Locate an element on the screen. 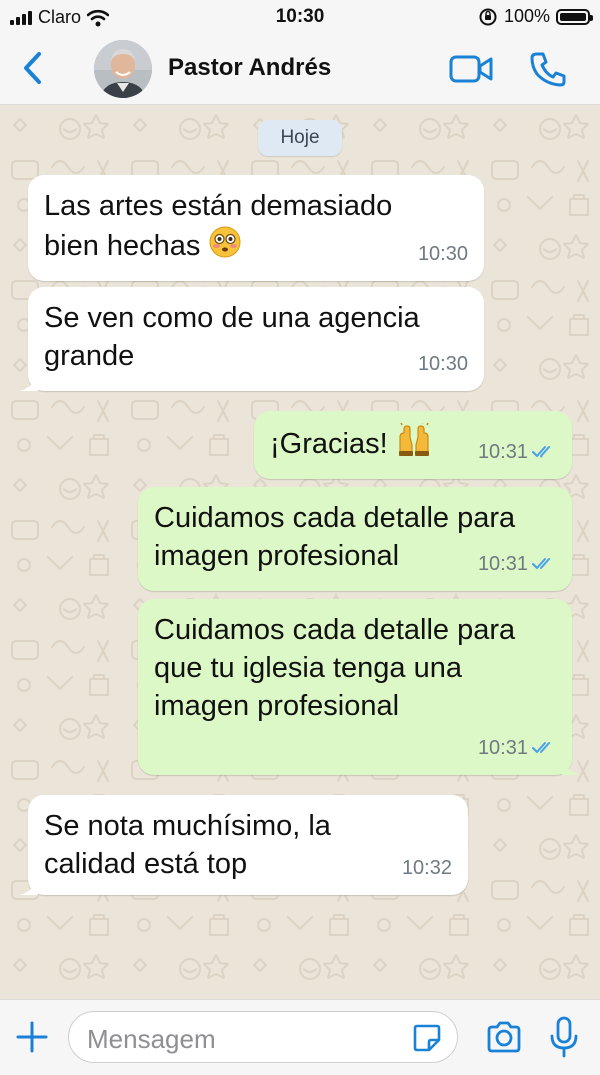  avatar-photo is located at coordinates (123, 69).